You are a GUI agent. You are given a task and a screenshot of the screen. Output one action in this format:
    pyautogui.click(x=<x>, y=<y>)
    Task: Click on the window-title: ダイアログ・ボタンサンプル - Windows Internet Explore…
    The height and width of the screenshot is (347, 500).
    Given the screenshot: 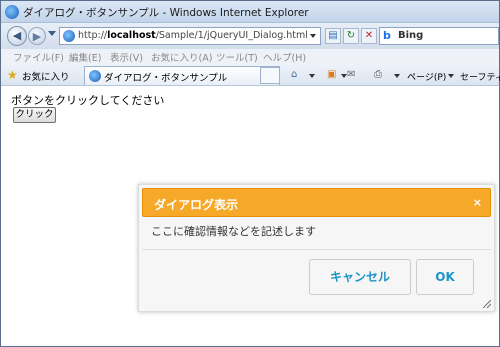 What is the action you would take?
    pyautogui.click(x=166, y=13)
    